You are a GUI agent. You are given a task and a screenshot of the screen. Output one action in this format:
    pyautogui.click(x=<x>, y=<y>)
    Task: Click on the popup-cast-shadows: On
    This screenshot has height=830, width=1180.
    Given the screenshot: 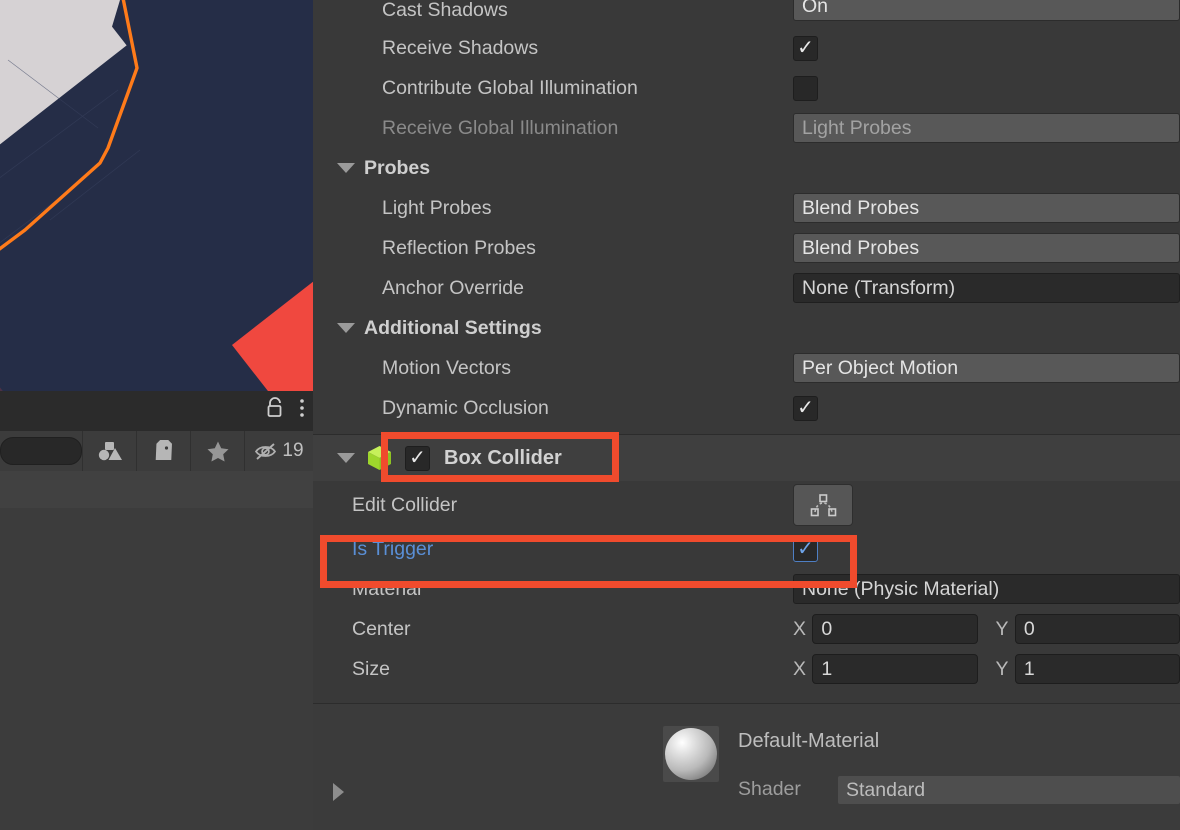 What is the action you would take?
    pyautogui.click(x=986, y=10)
    